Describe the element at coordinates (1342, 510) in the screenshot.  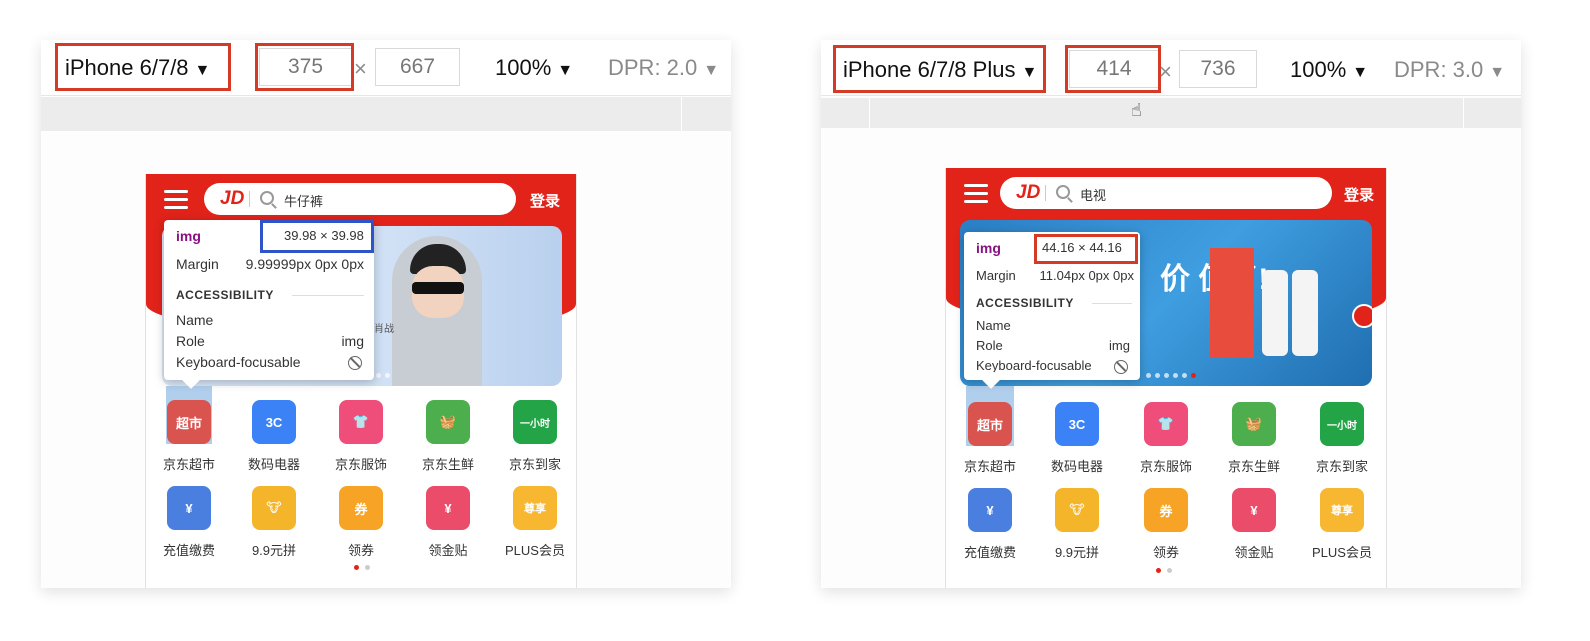
I see `plus-member-crown-icon: 尊享` at that location.